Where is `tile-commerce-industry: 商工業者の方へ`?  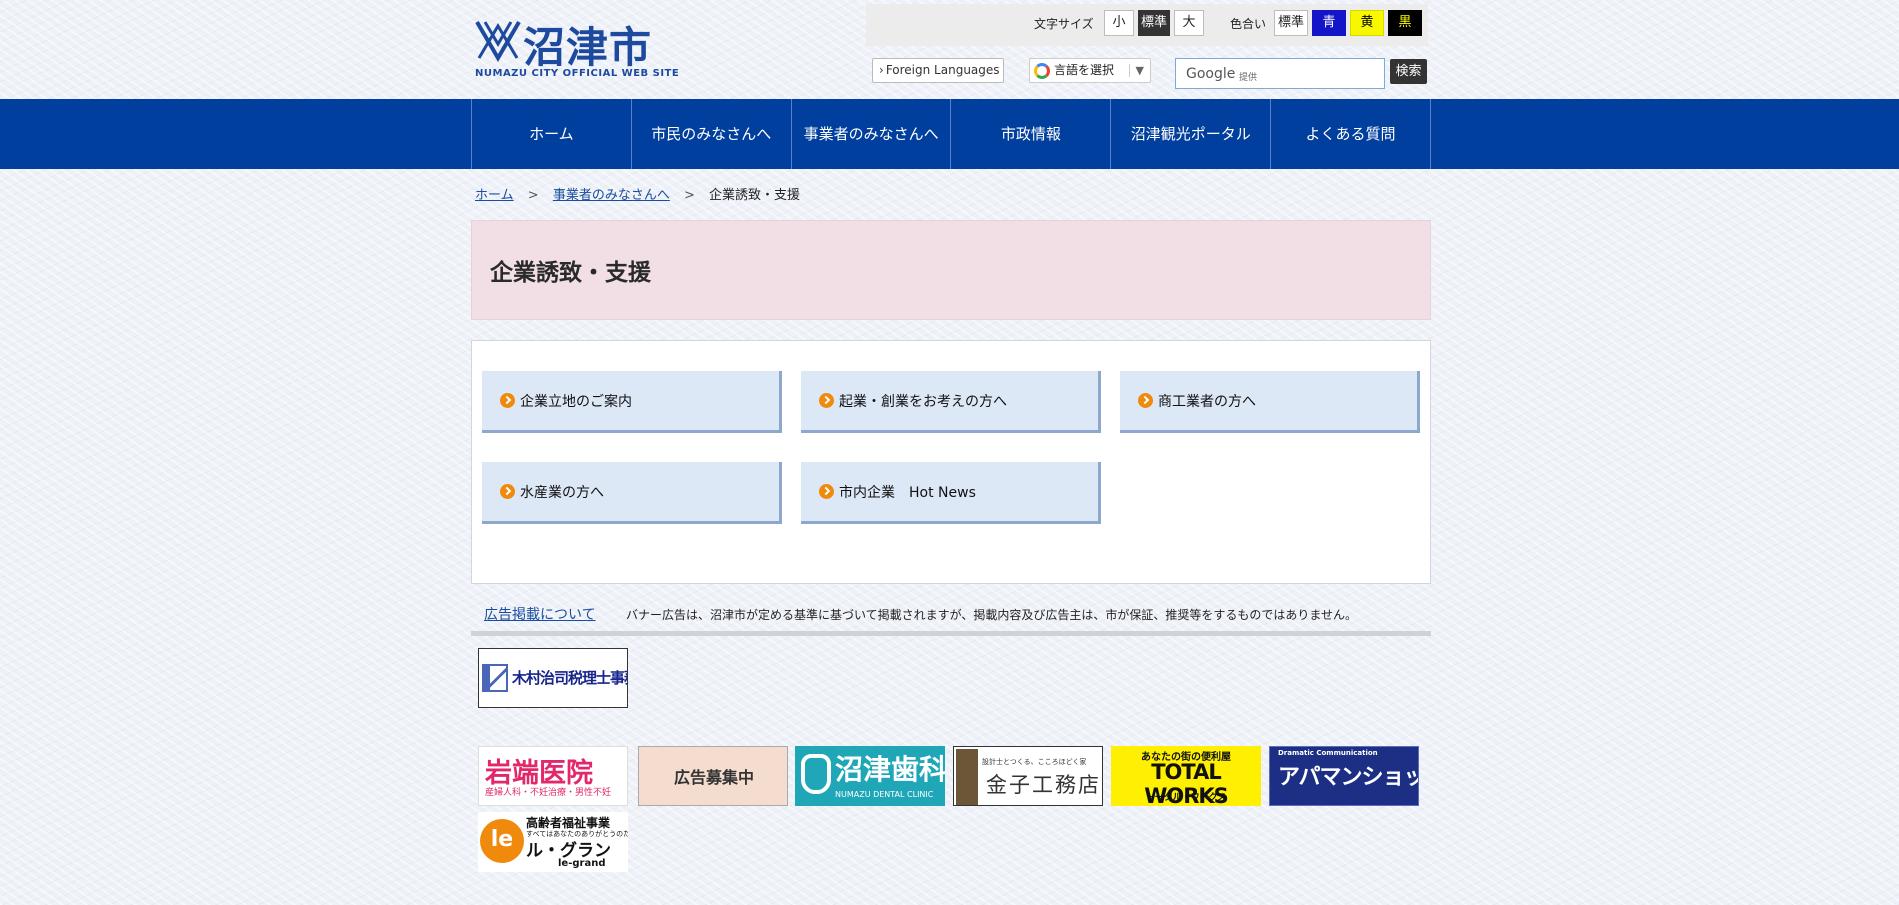 tile-commerce-industry: 商工業者の方へ is located at coordinates (1270, 402).